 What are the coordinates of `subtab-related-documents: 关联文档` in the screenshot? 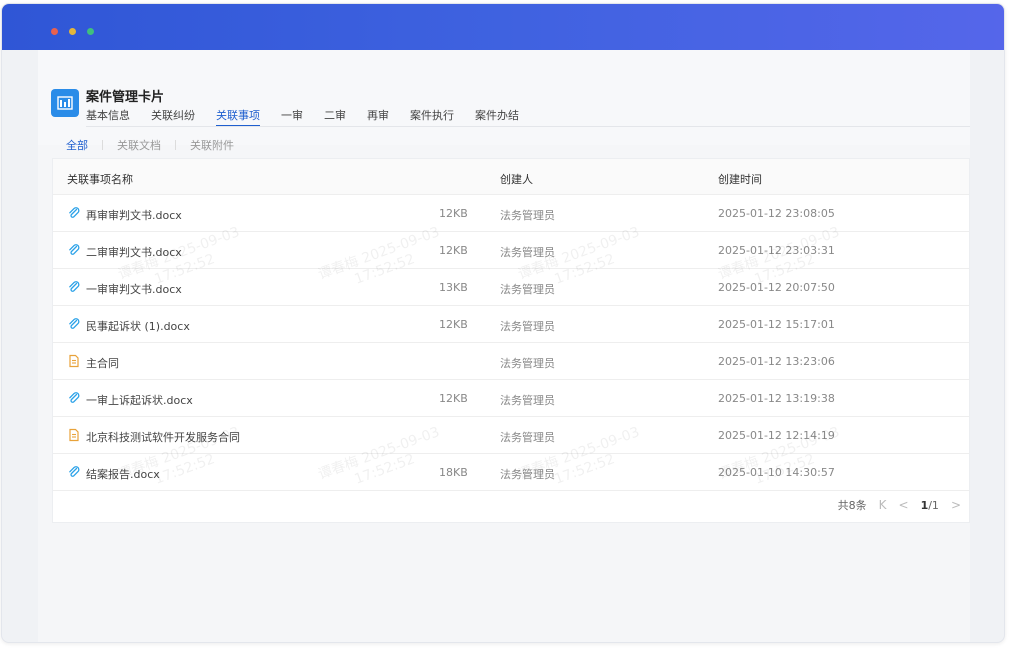 It's located at (139, 145).